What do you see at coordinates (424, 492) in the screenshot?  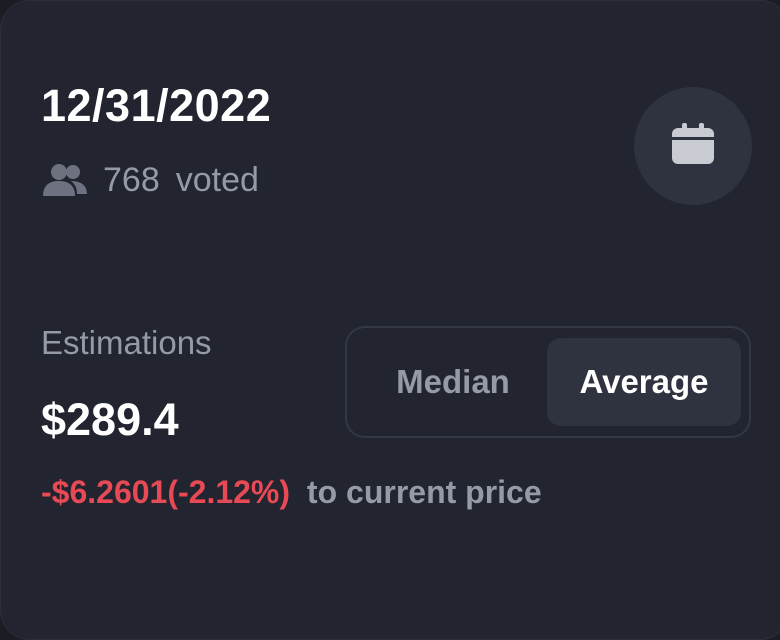 I see `price-difference-suffix: to current price` at bounding box center [424, 492].